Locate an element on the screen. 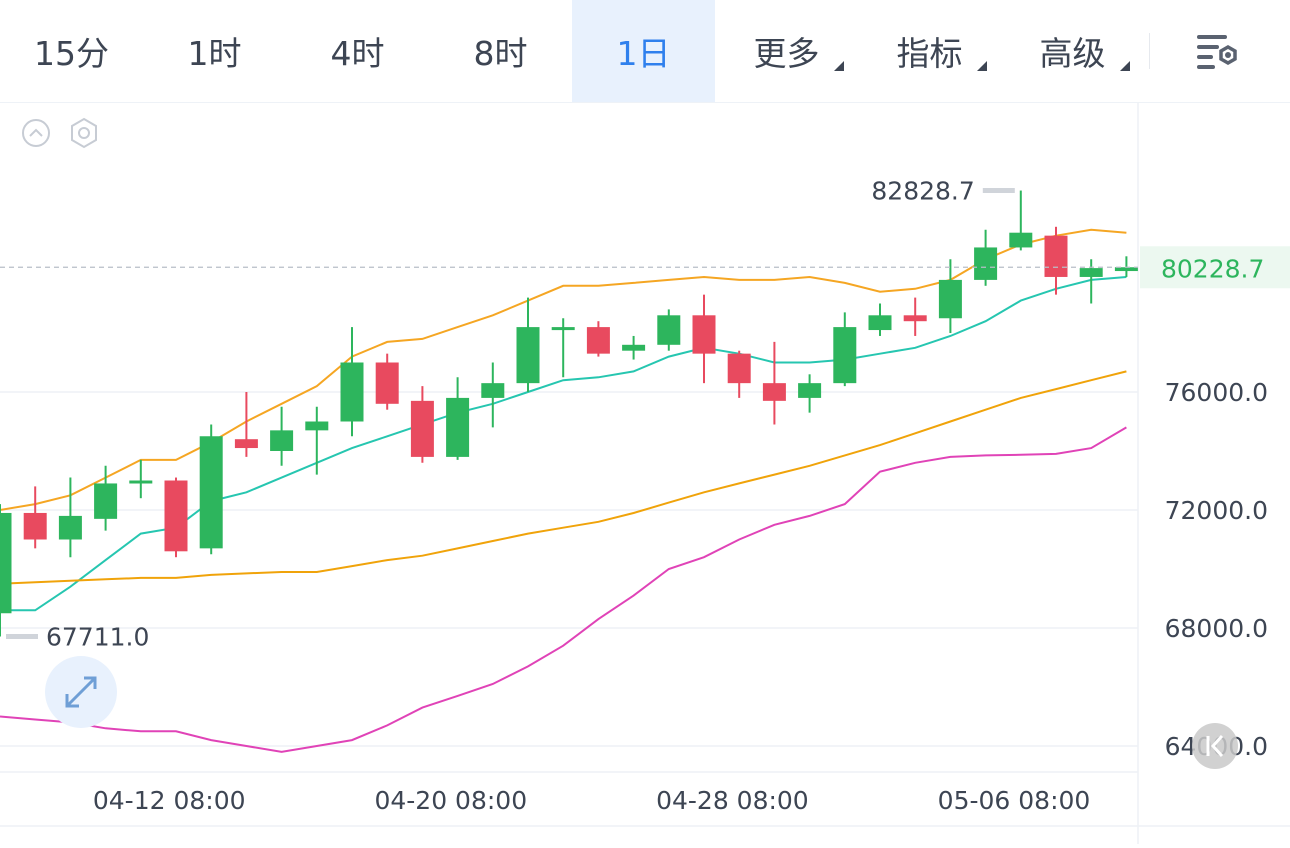 This screenshot has height=848, width=1290. chart-settings-icon is located at coordinates (1216, 52).